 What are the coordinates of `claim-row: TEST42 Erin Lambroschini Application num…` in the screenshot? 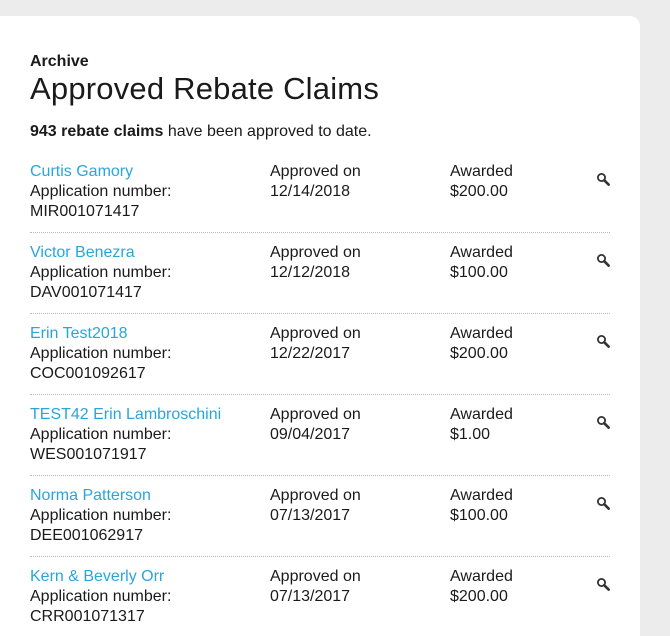 It's located at (320, 435).